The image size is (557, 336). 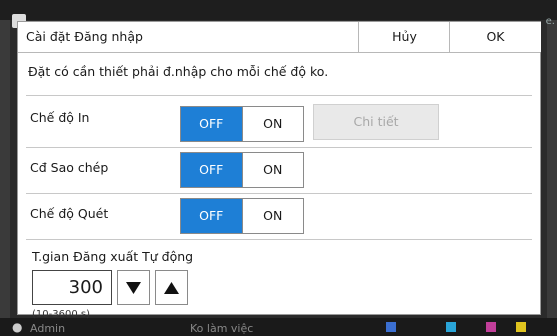 I want to click on auto-logout-range: (10-3600 s), so click(x=61, y=314).